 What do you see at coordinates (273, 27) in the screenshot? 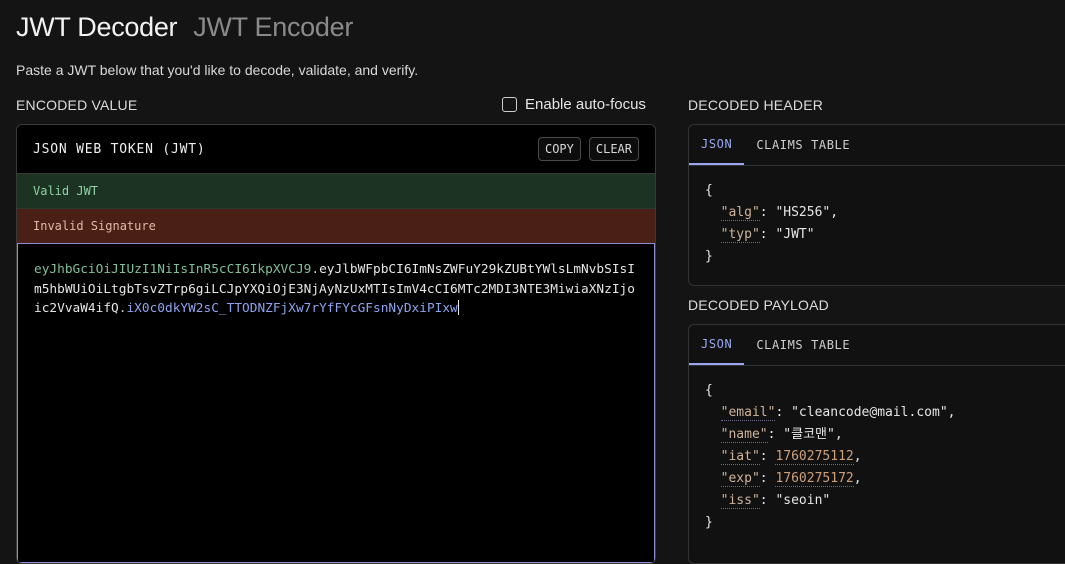
I see `tab-jwt-encoder: JWT Encoder` at bounding box center [273, 27].